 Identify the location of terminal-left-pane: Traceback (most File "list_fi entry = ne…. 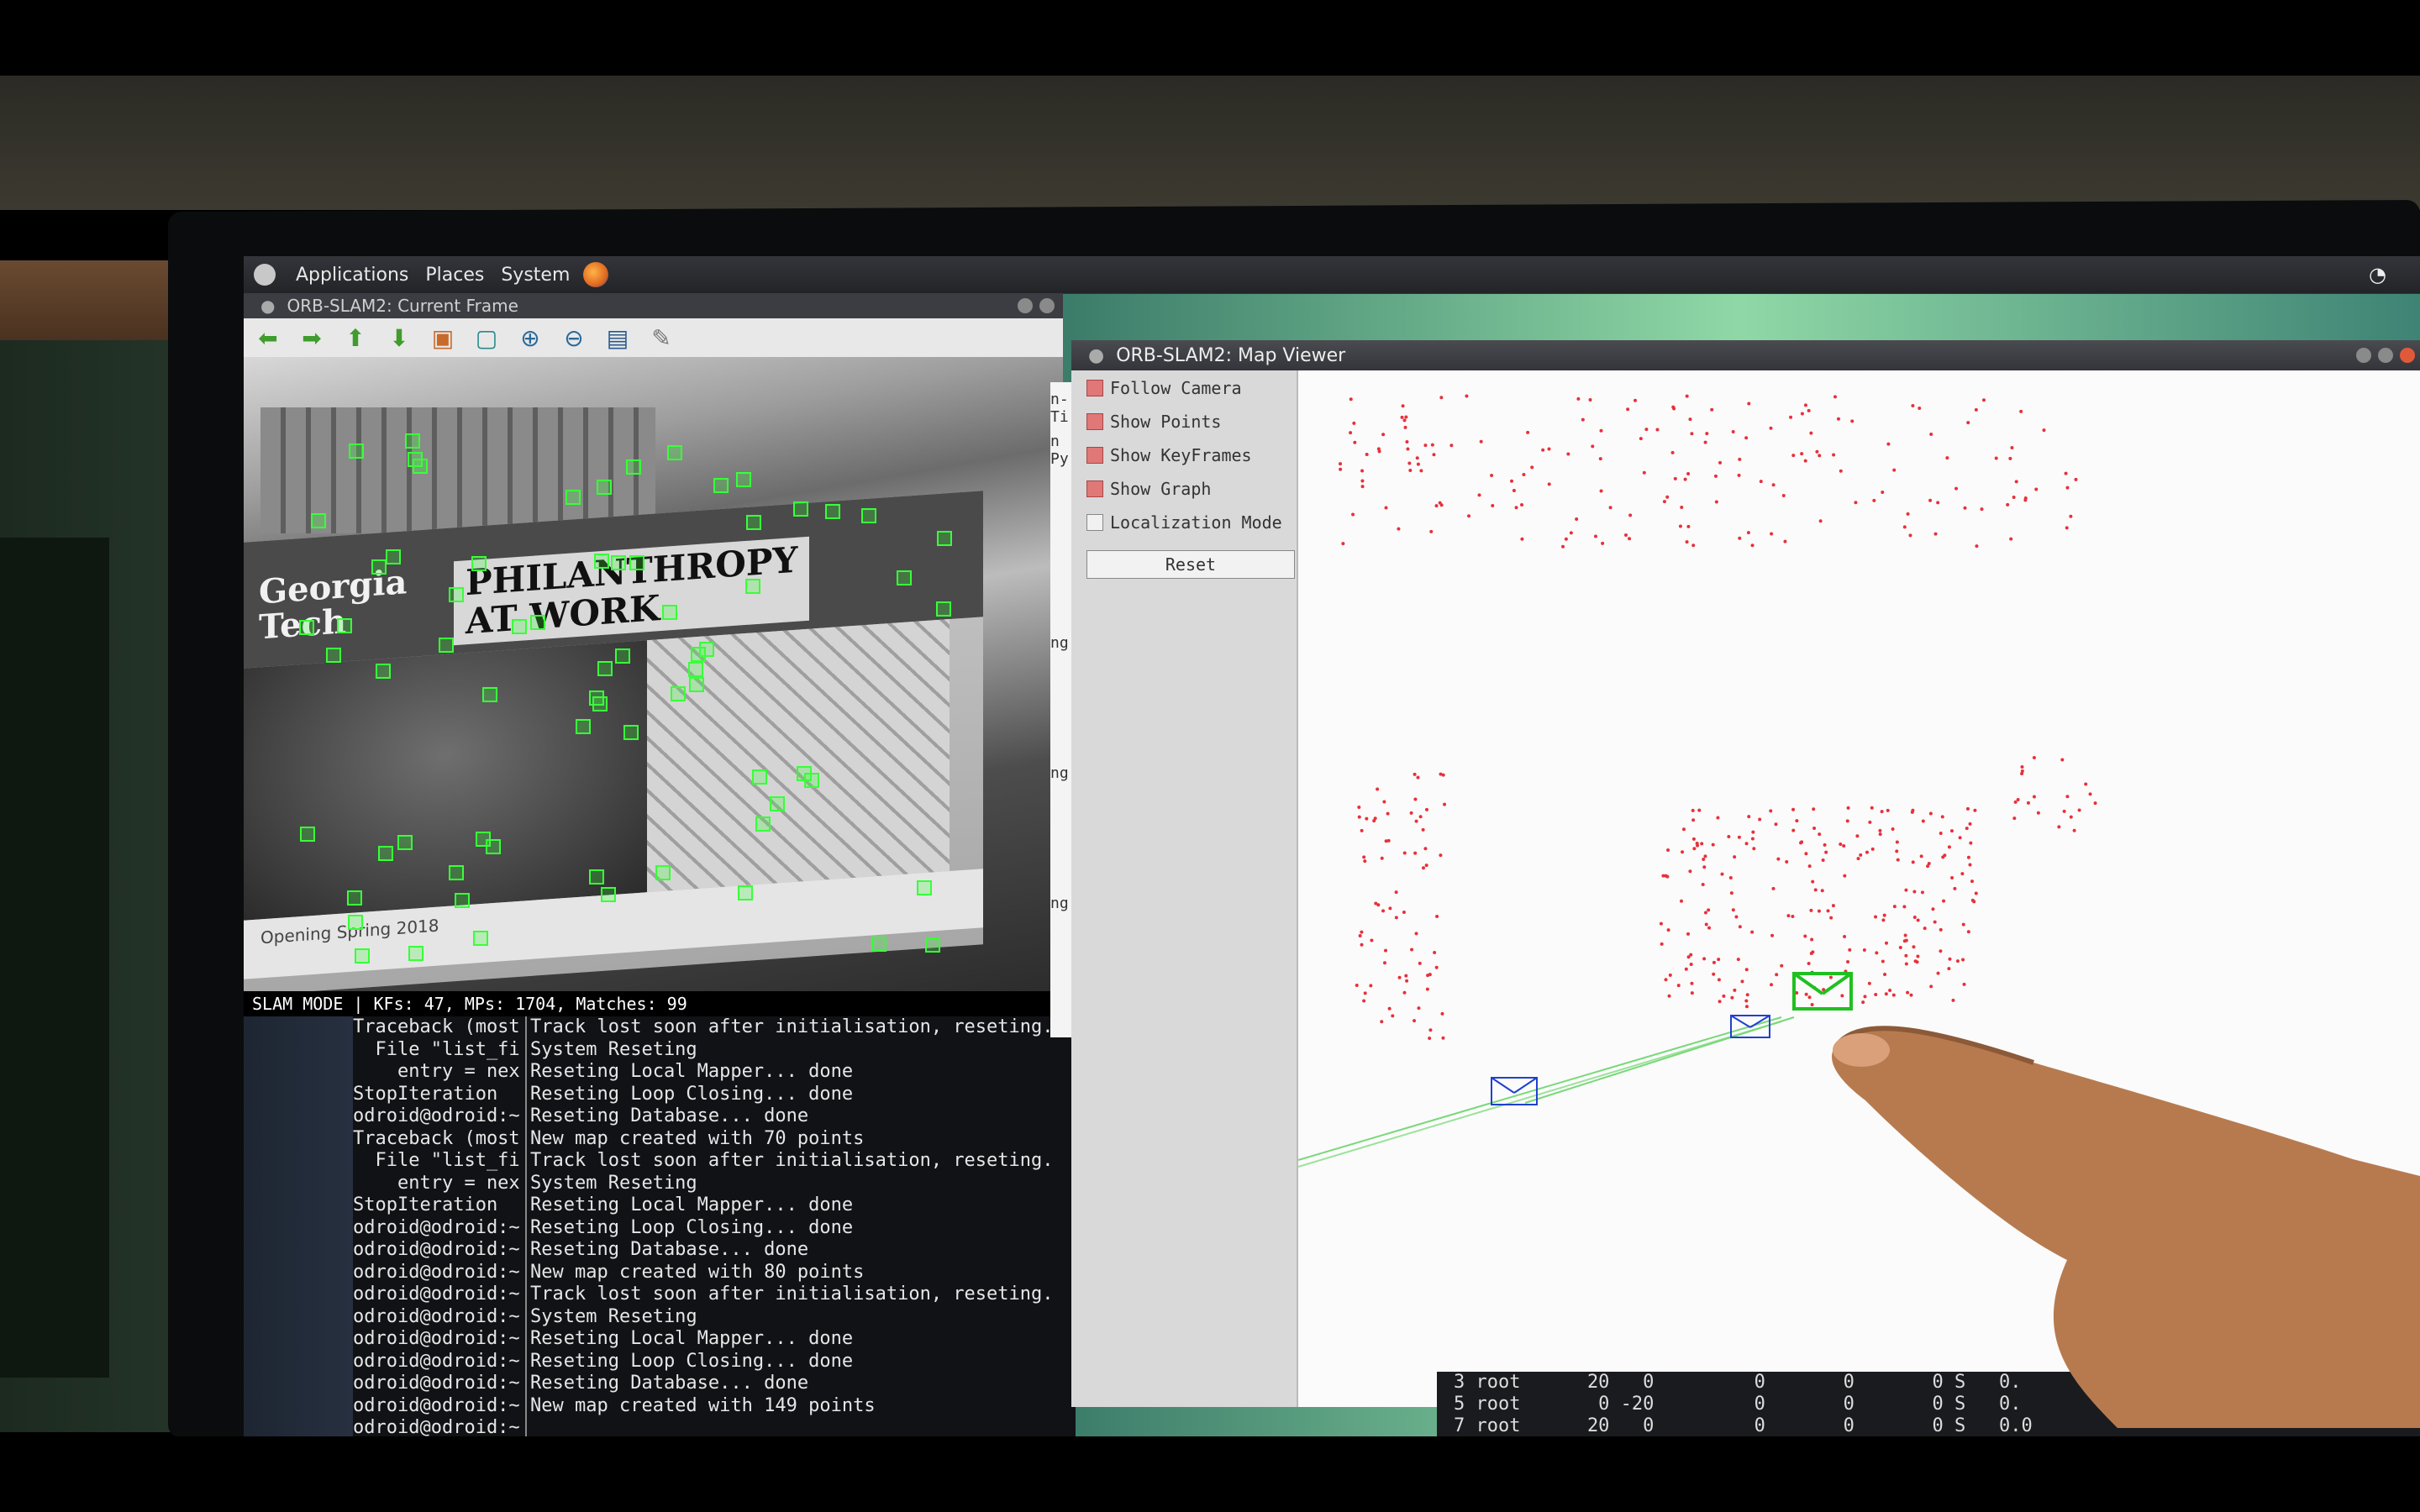
(441, 1226).